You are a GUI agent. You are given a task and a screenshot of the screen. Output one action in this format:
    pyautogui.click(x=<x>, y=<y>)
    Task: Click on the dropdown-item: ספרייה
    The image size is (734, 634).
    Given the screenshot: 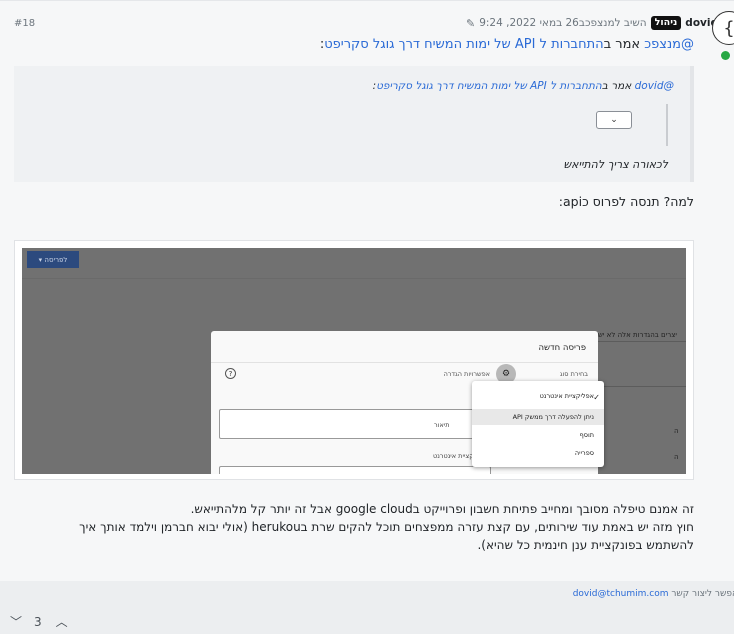 What is the action you would take?
    pyautogui.click(x=584, y=453)
    